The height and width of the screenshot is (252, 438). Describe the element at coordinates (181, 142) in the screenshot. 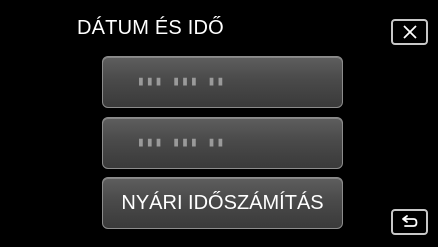

I see `time-value: ▮▮▮ ▮▮▮ ▮▮` at that location.